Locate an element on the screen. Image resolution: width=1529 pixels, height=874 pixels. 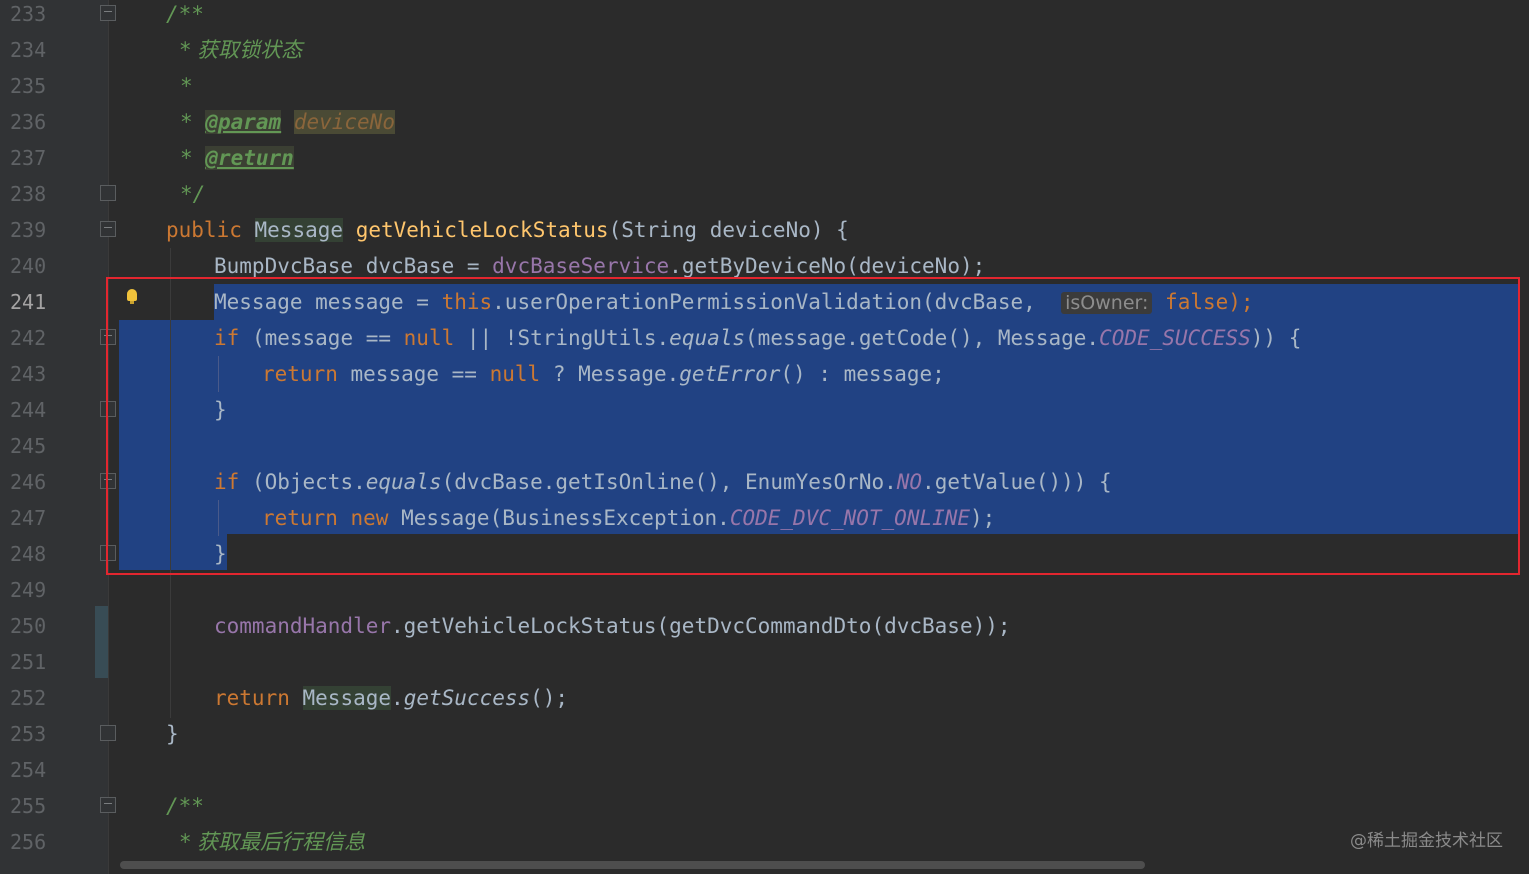
horizontal-scrollbar is located at coordinates (632, 865).